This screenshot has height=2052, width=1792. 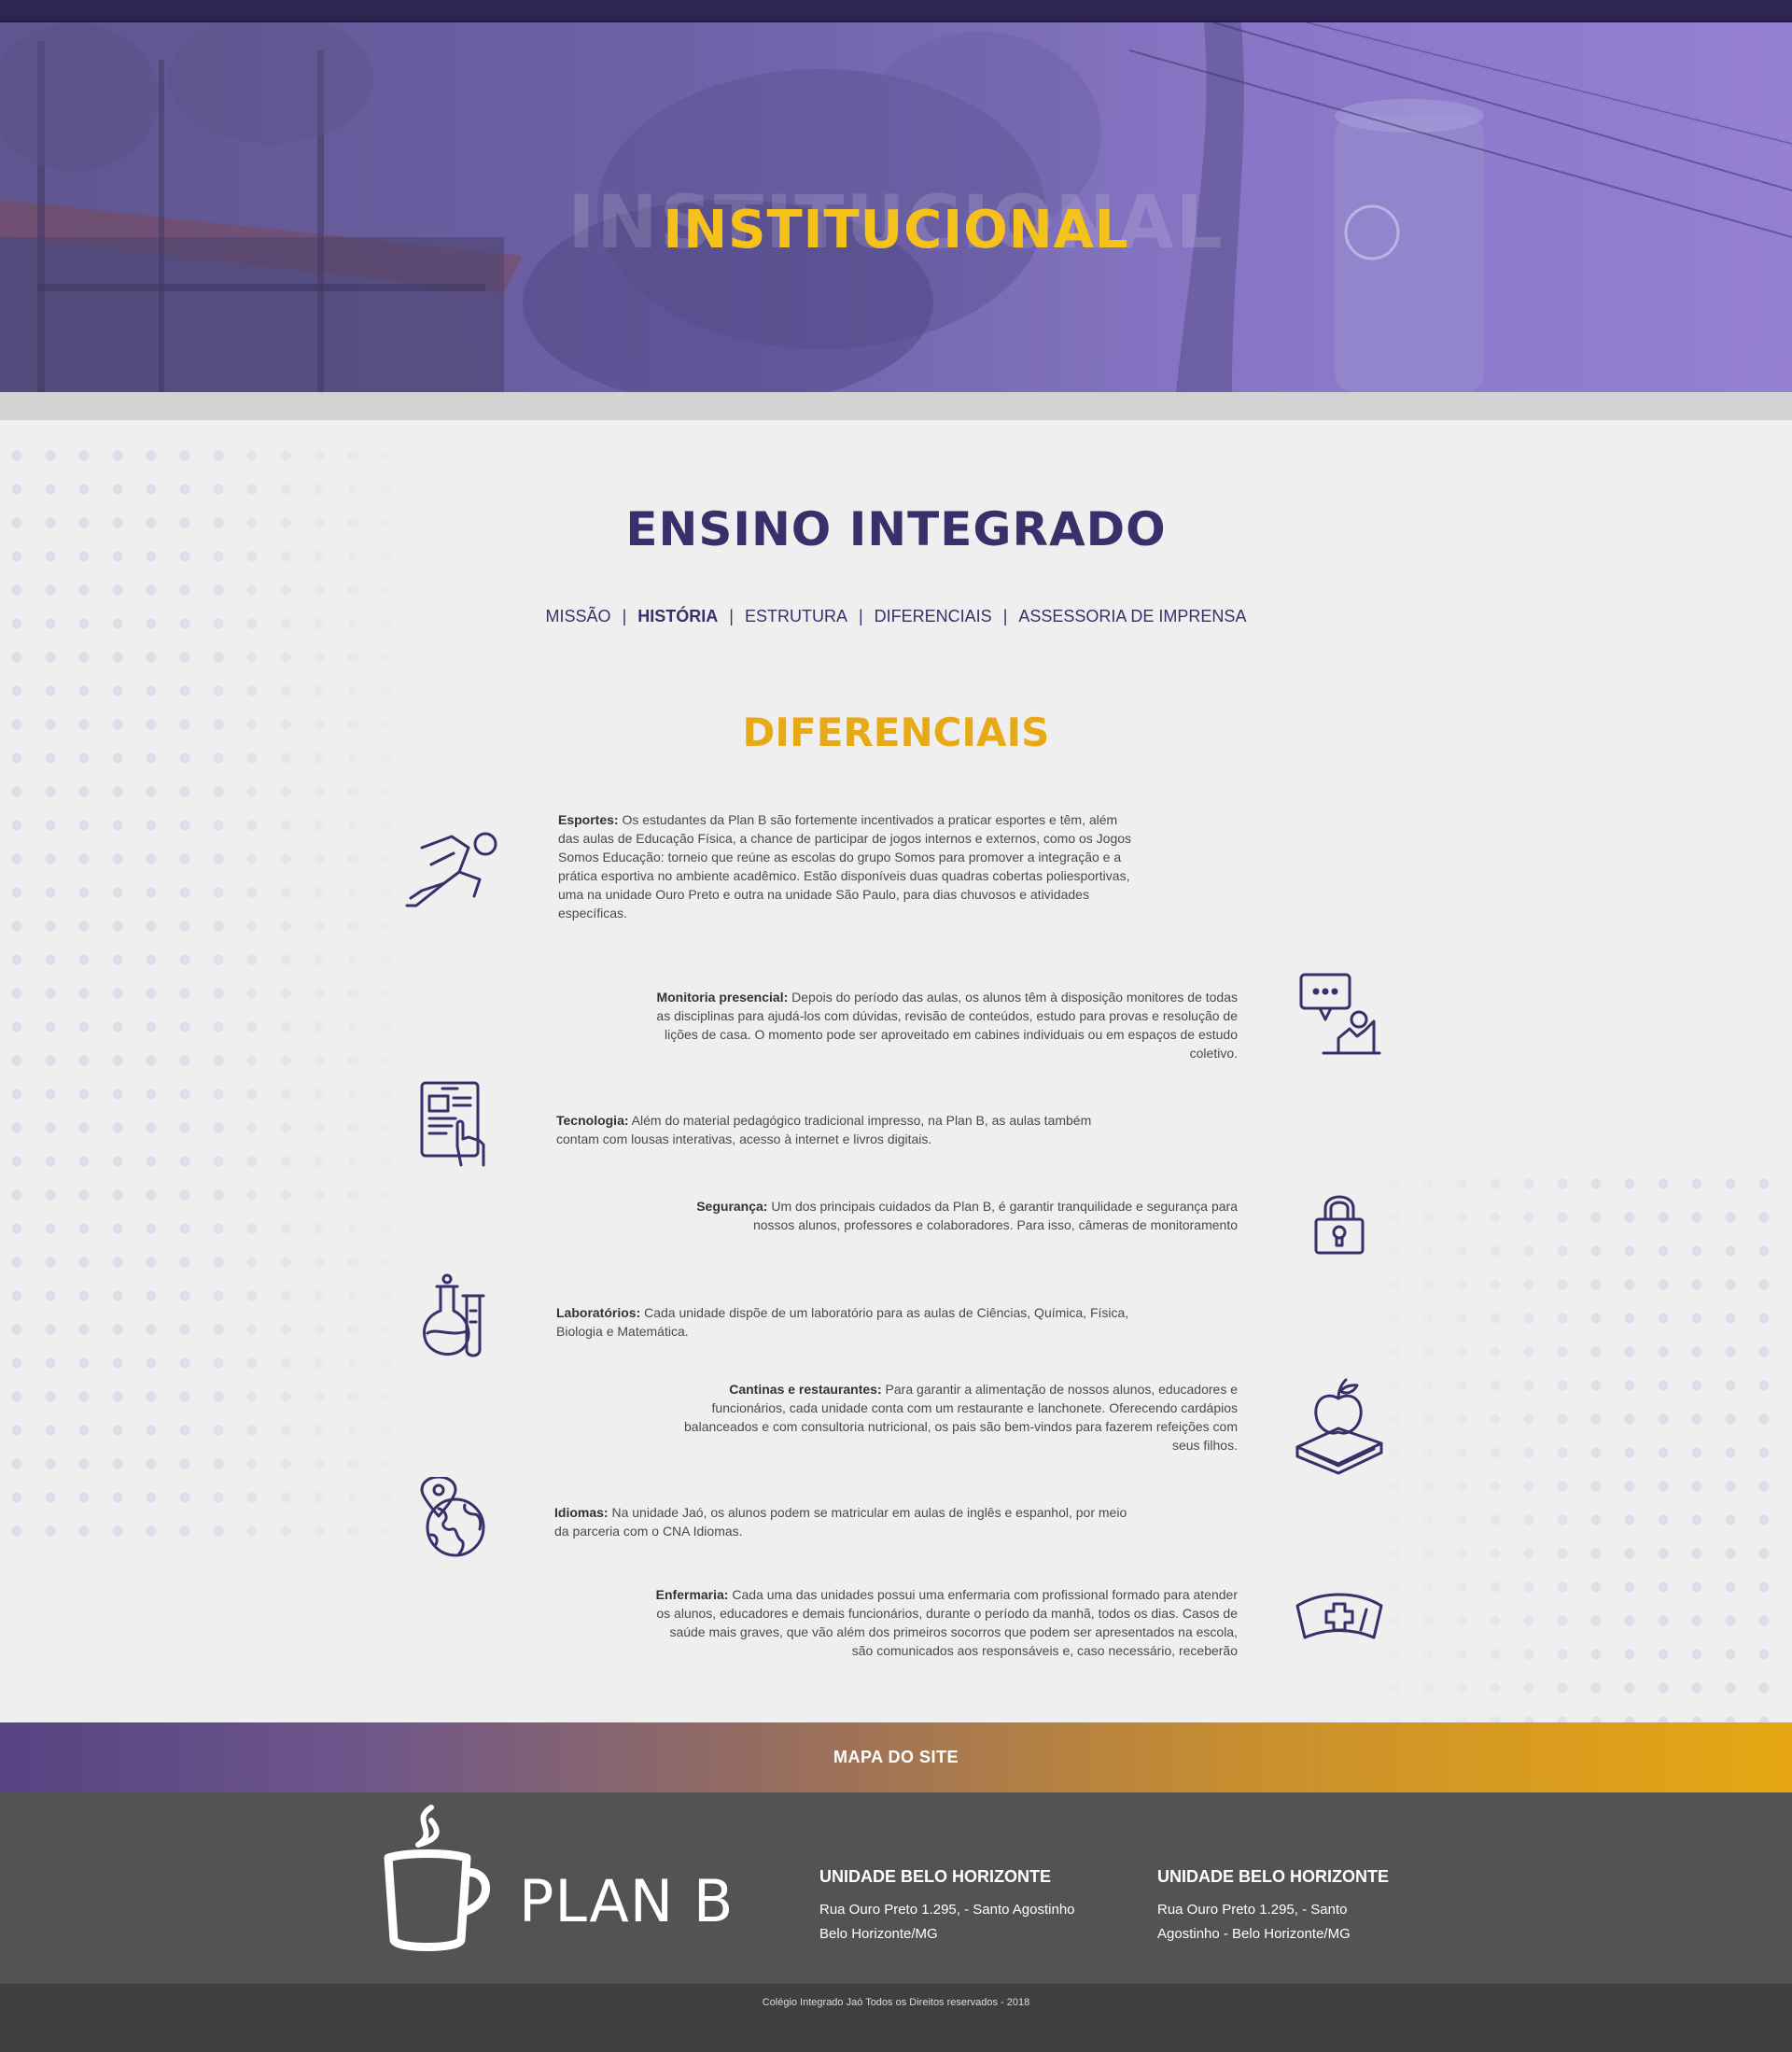 What do you see at coordinates (947, 1910) in the screenshot?
I see `unit-address-line1: Rua Ouro Preto 1.295, - Santo Agostinho` at bounding box center [947, 1910].